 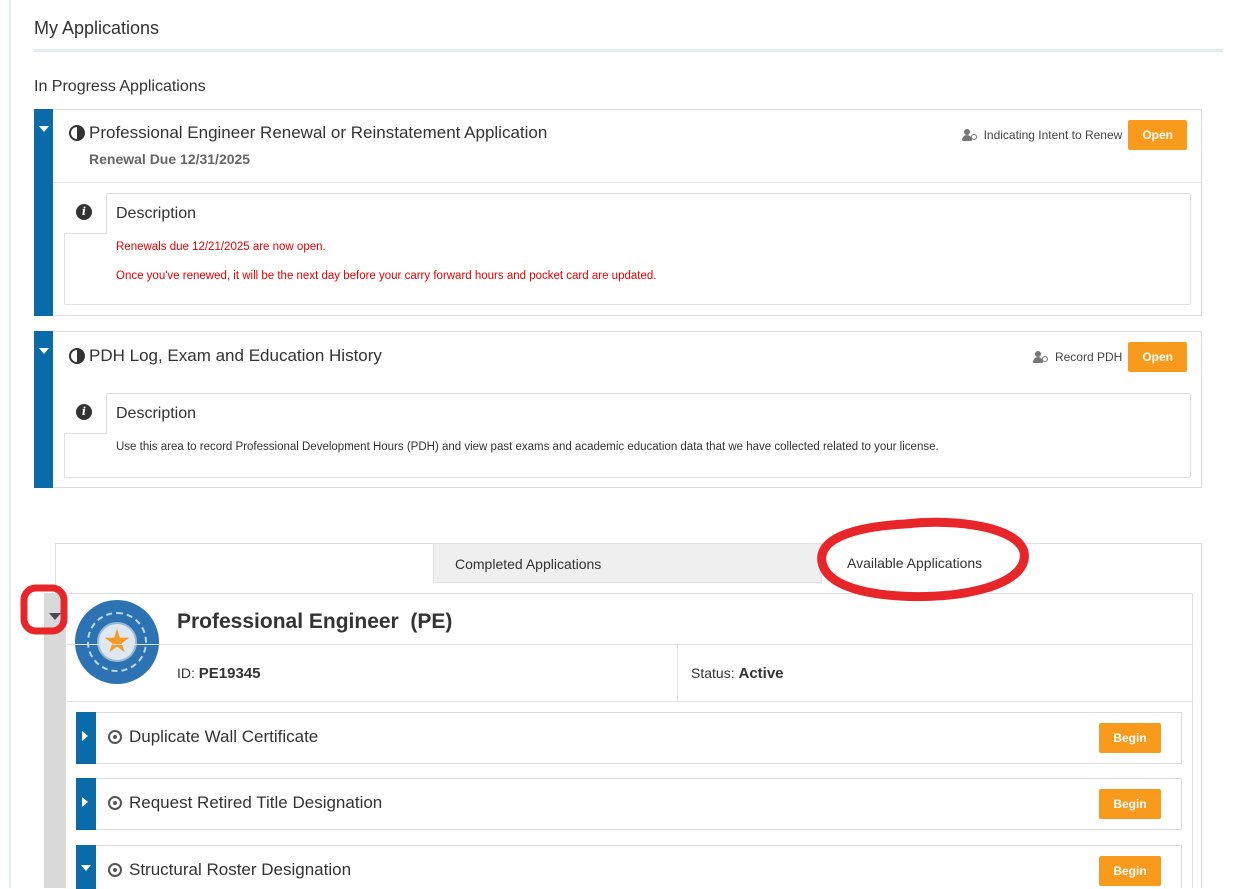 I want to click on license-id-value: PE19345, so click(x=229, y=673).